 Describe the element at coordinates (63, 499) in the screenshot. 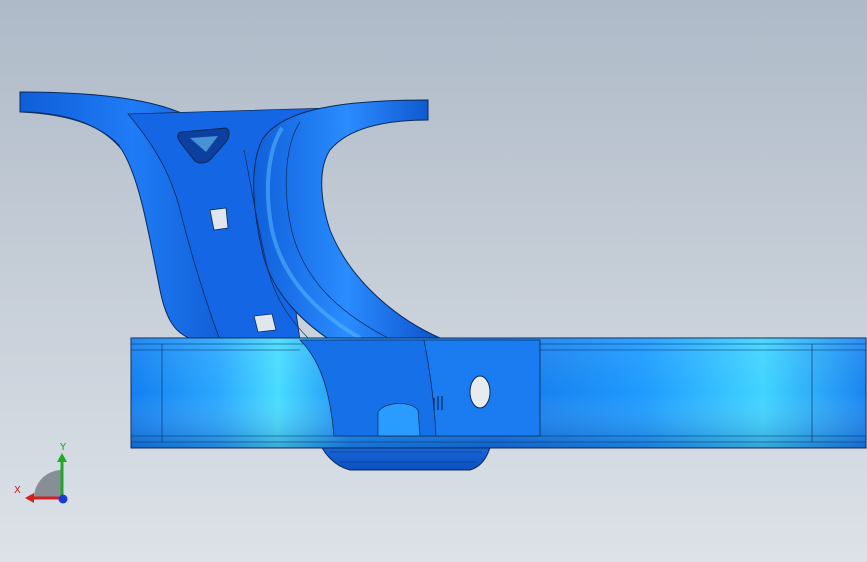

I see `z-axis-dot` at that location.